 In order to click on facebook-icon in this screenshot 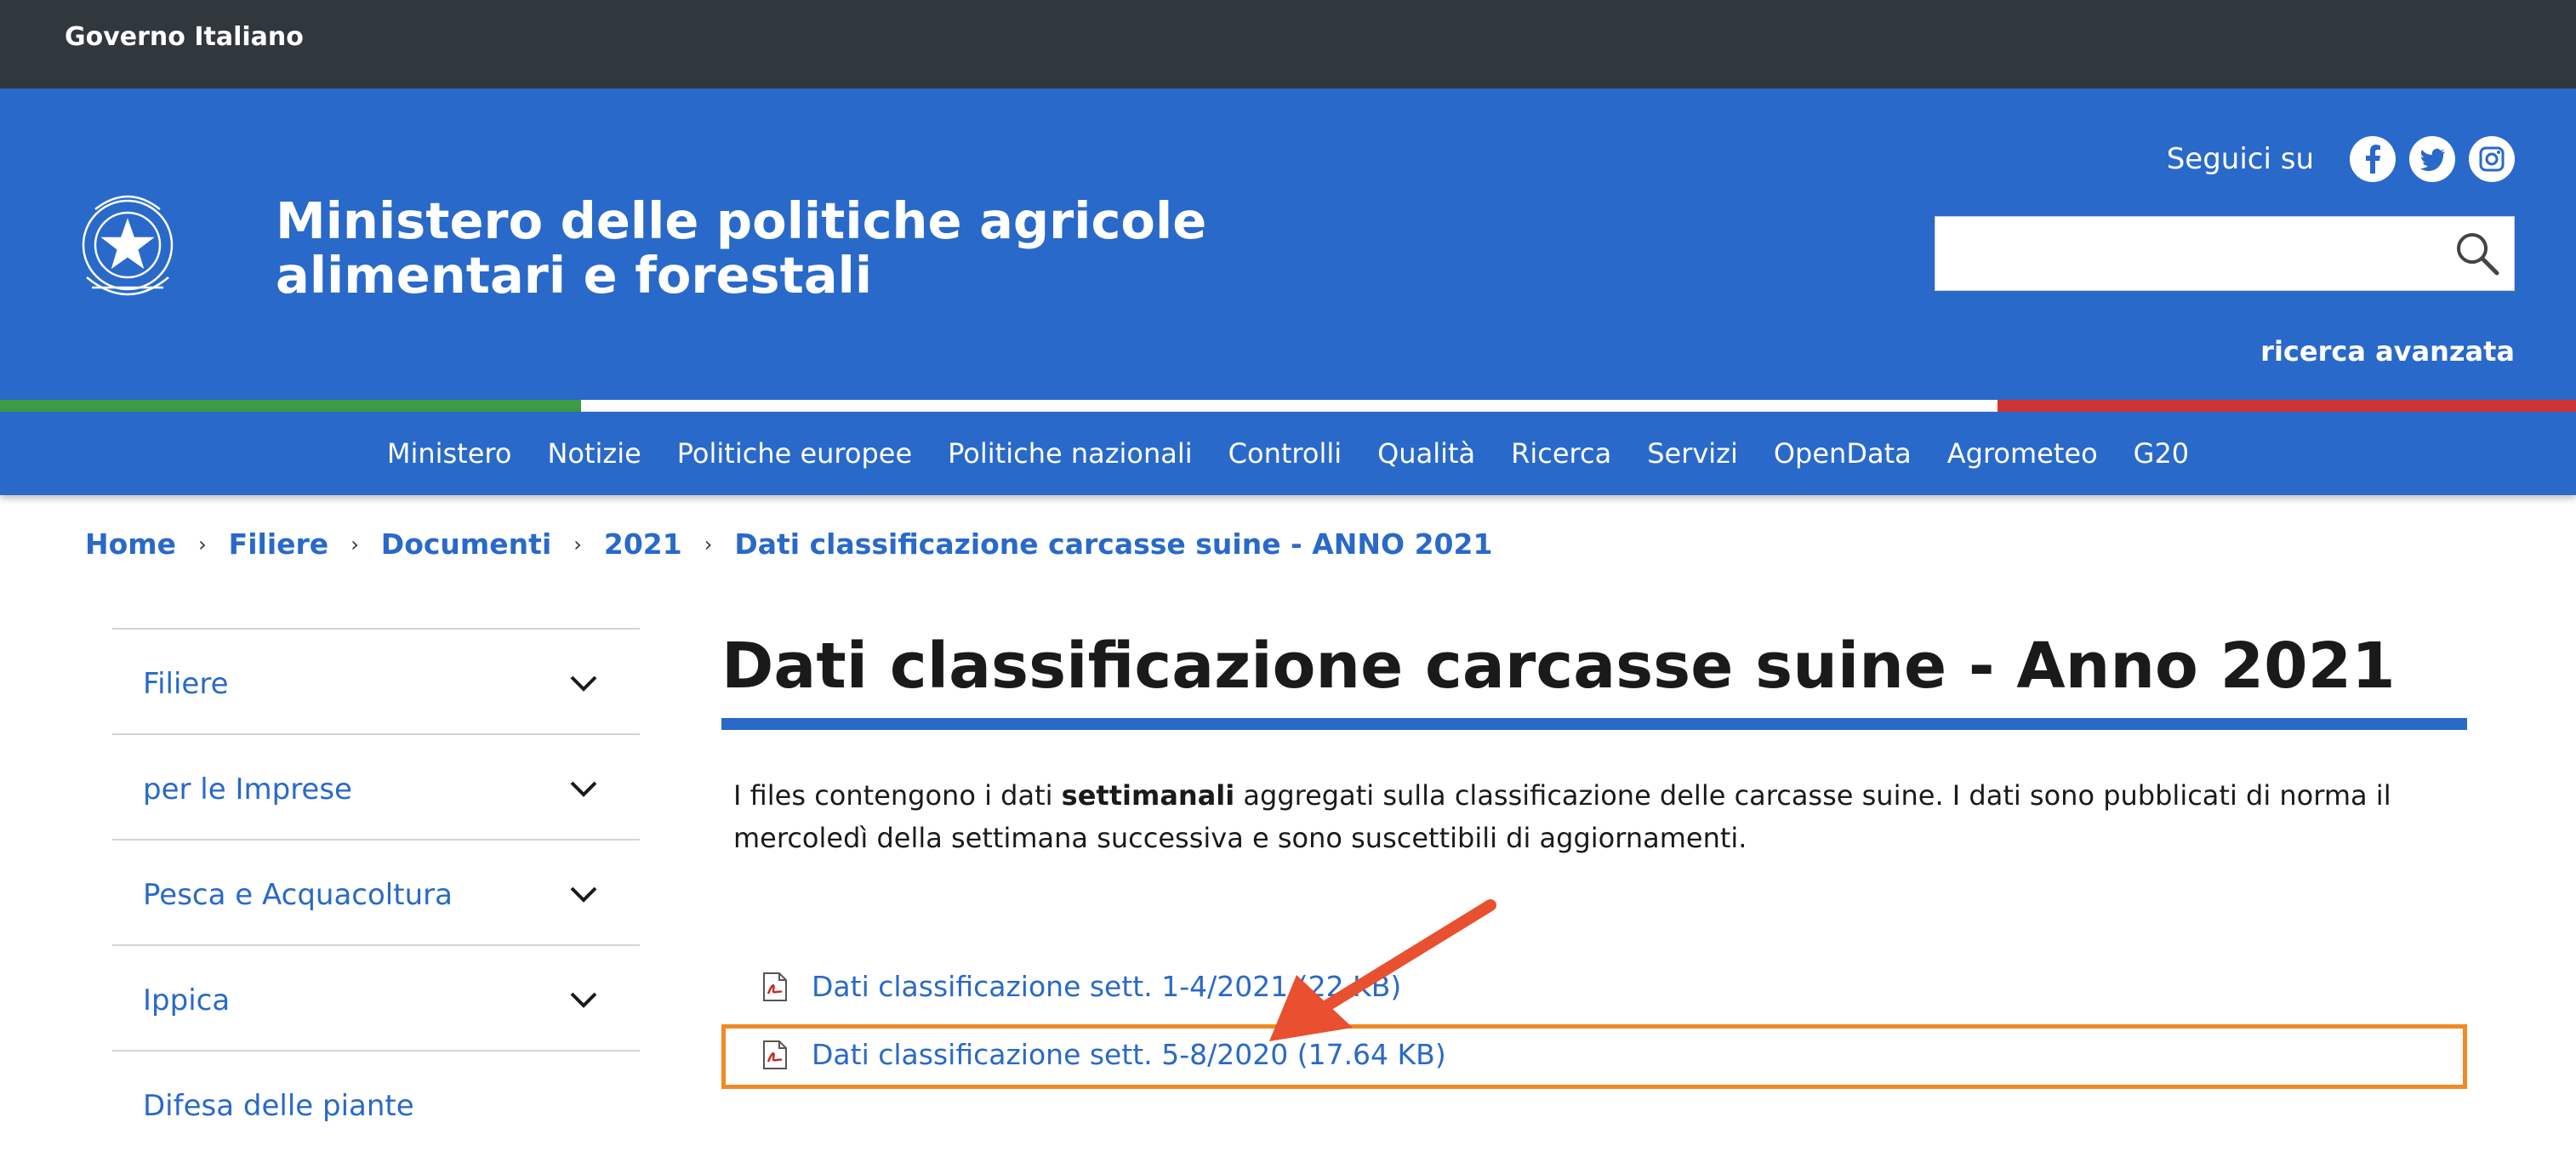, I will do `click(2373, 159)`.